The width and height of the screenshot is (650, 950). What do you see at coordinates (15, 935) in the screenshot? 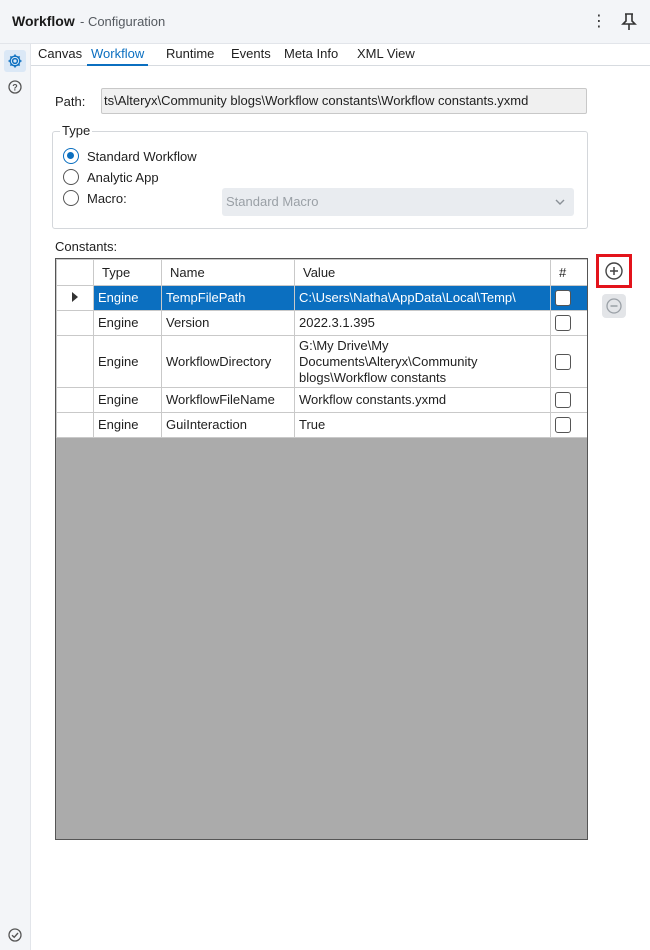
I see `check-circle-icon` at bounding box center [15, 935].